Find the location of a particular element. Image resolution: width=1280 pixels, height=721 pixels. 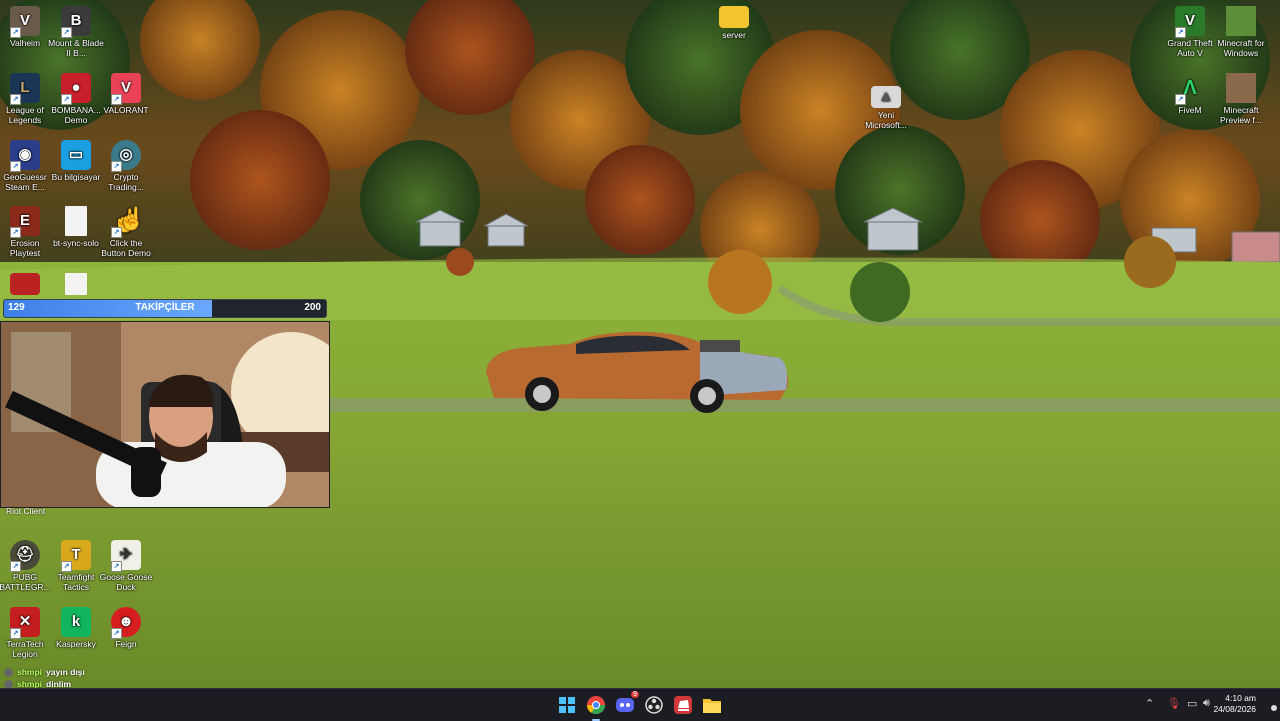

obs-icon is located at coordinates (654, 705).